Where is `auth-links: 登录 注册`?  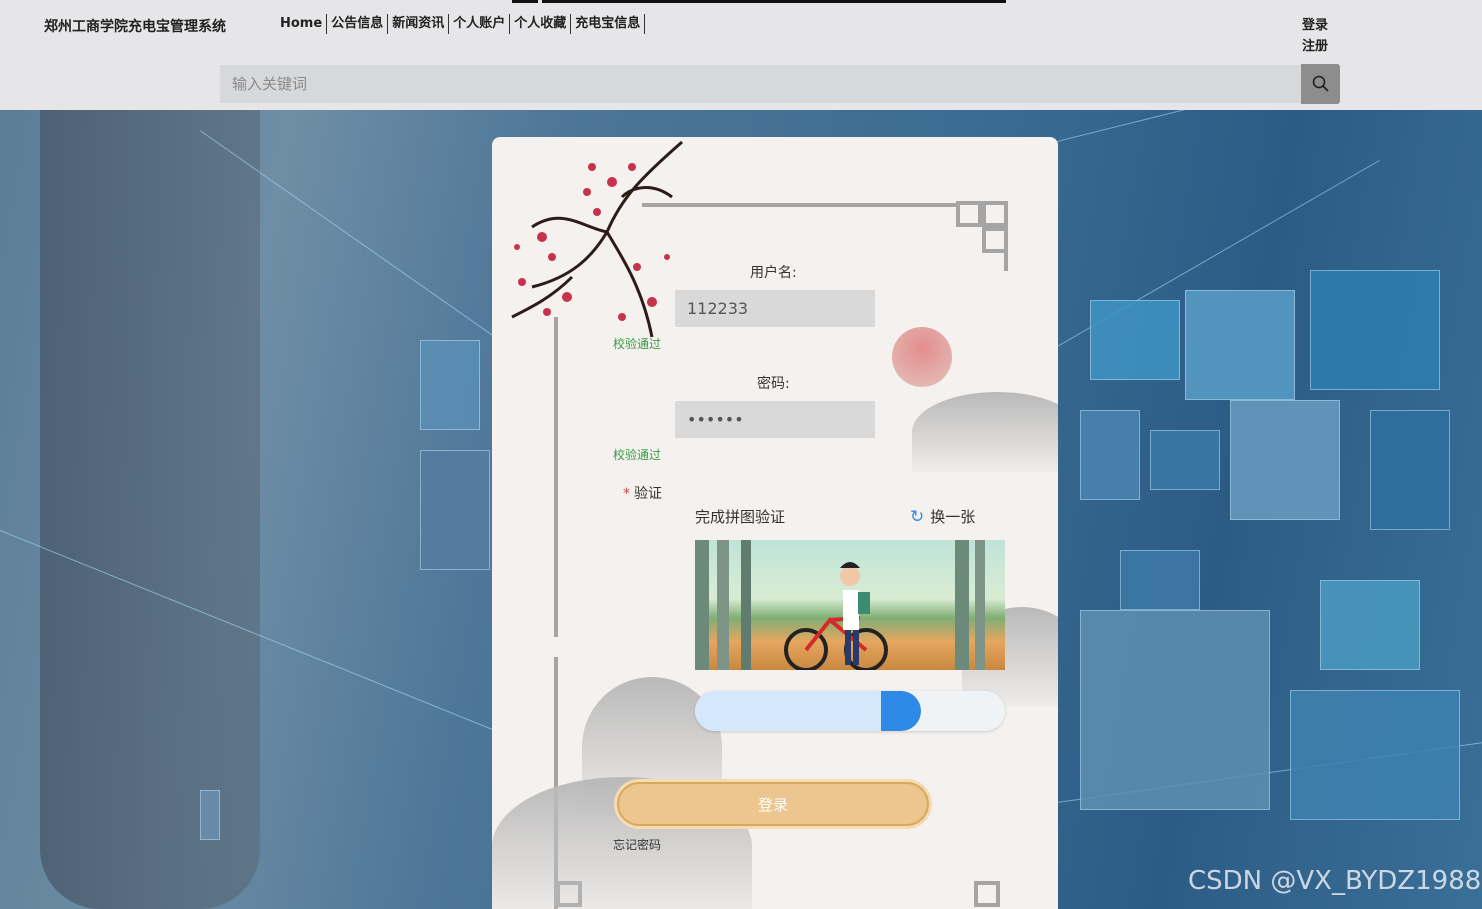
auth-links: 登录 注册 is located at coordinates (1315, 36).